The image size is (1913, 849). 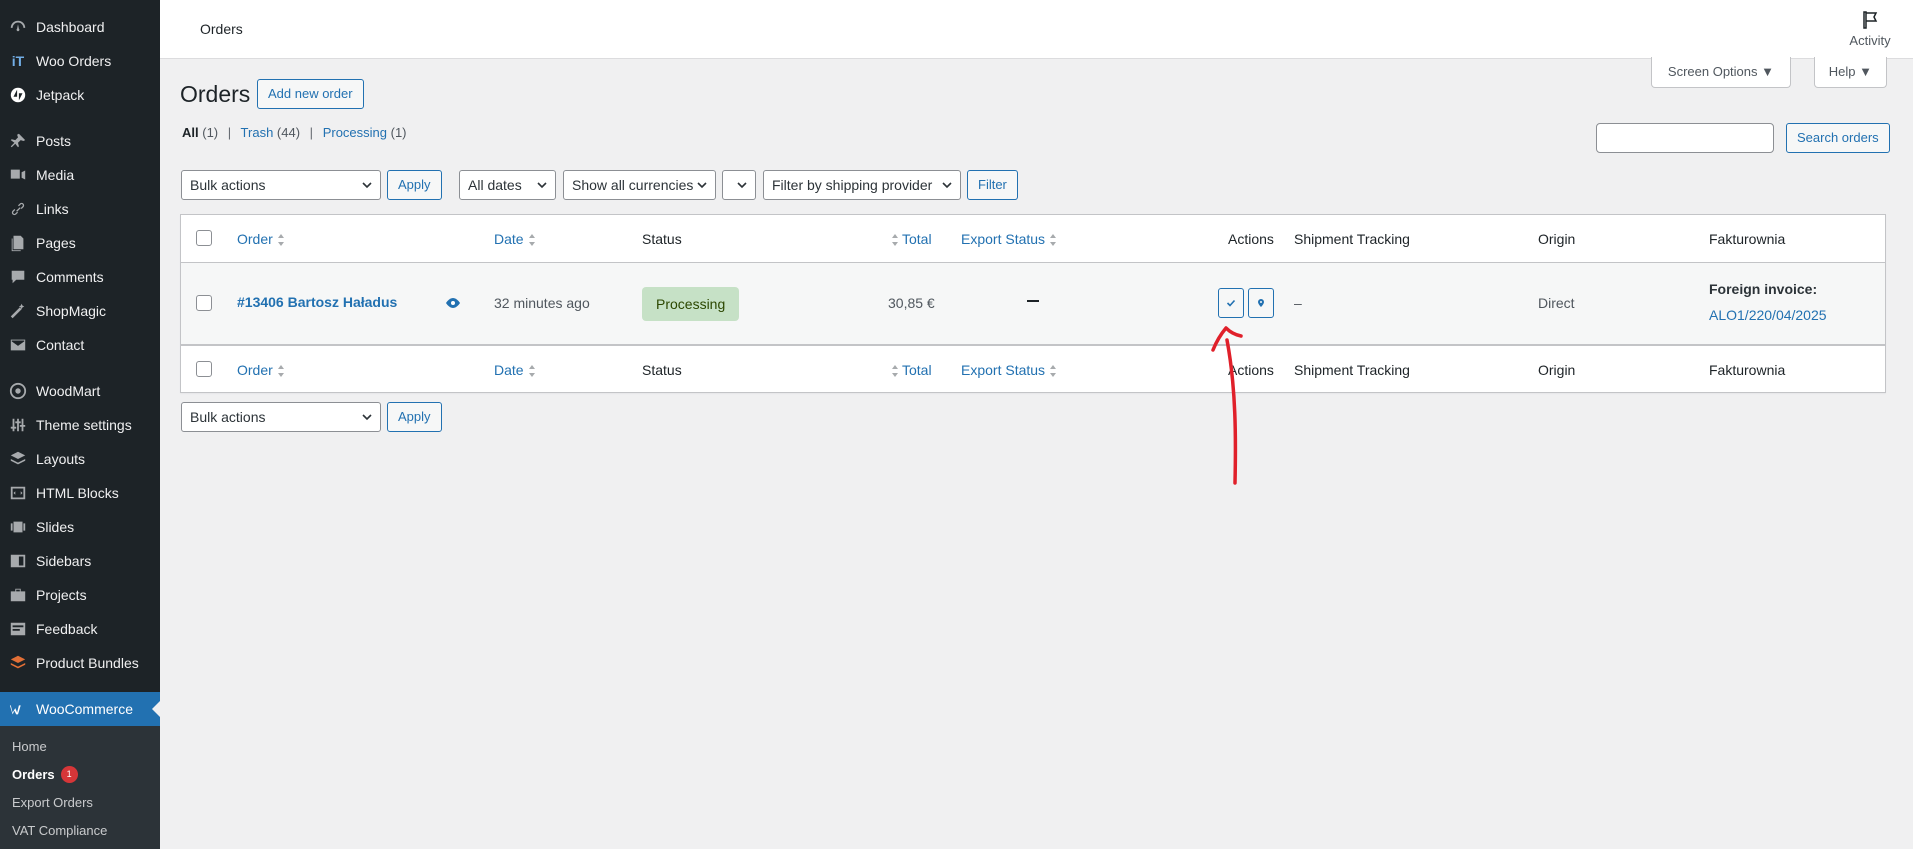 I want to click on column-footer-date: Date, so click(x=515, y=370).